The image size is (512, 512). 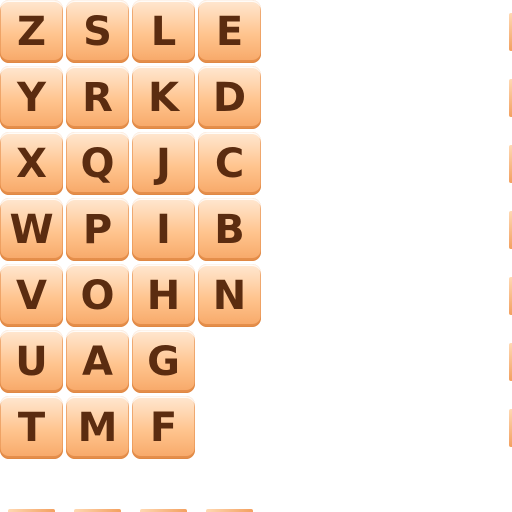 I want to click on letter-tile: X, so click(x=31, y=163).